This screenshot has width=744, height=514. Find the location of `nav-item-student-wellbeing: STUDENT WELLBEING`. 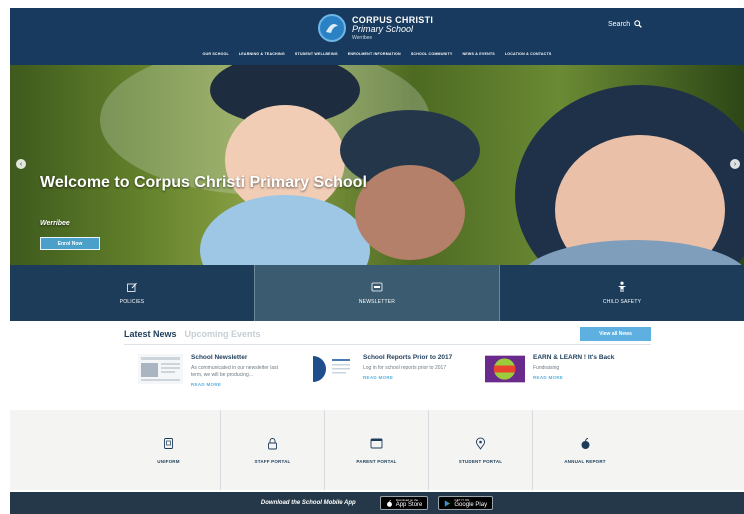

nav-item-student-wellbeing: STUDENT WELLBEING is located at coordinates (316, 54).